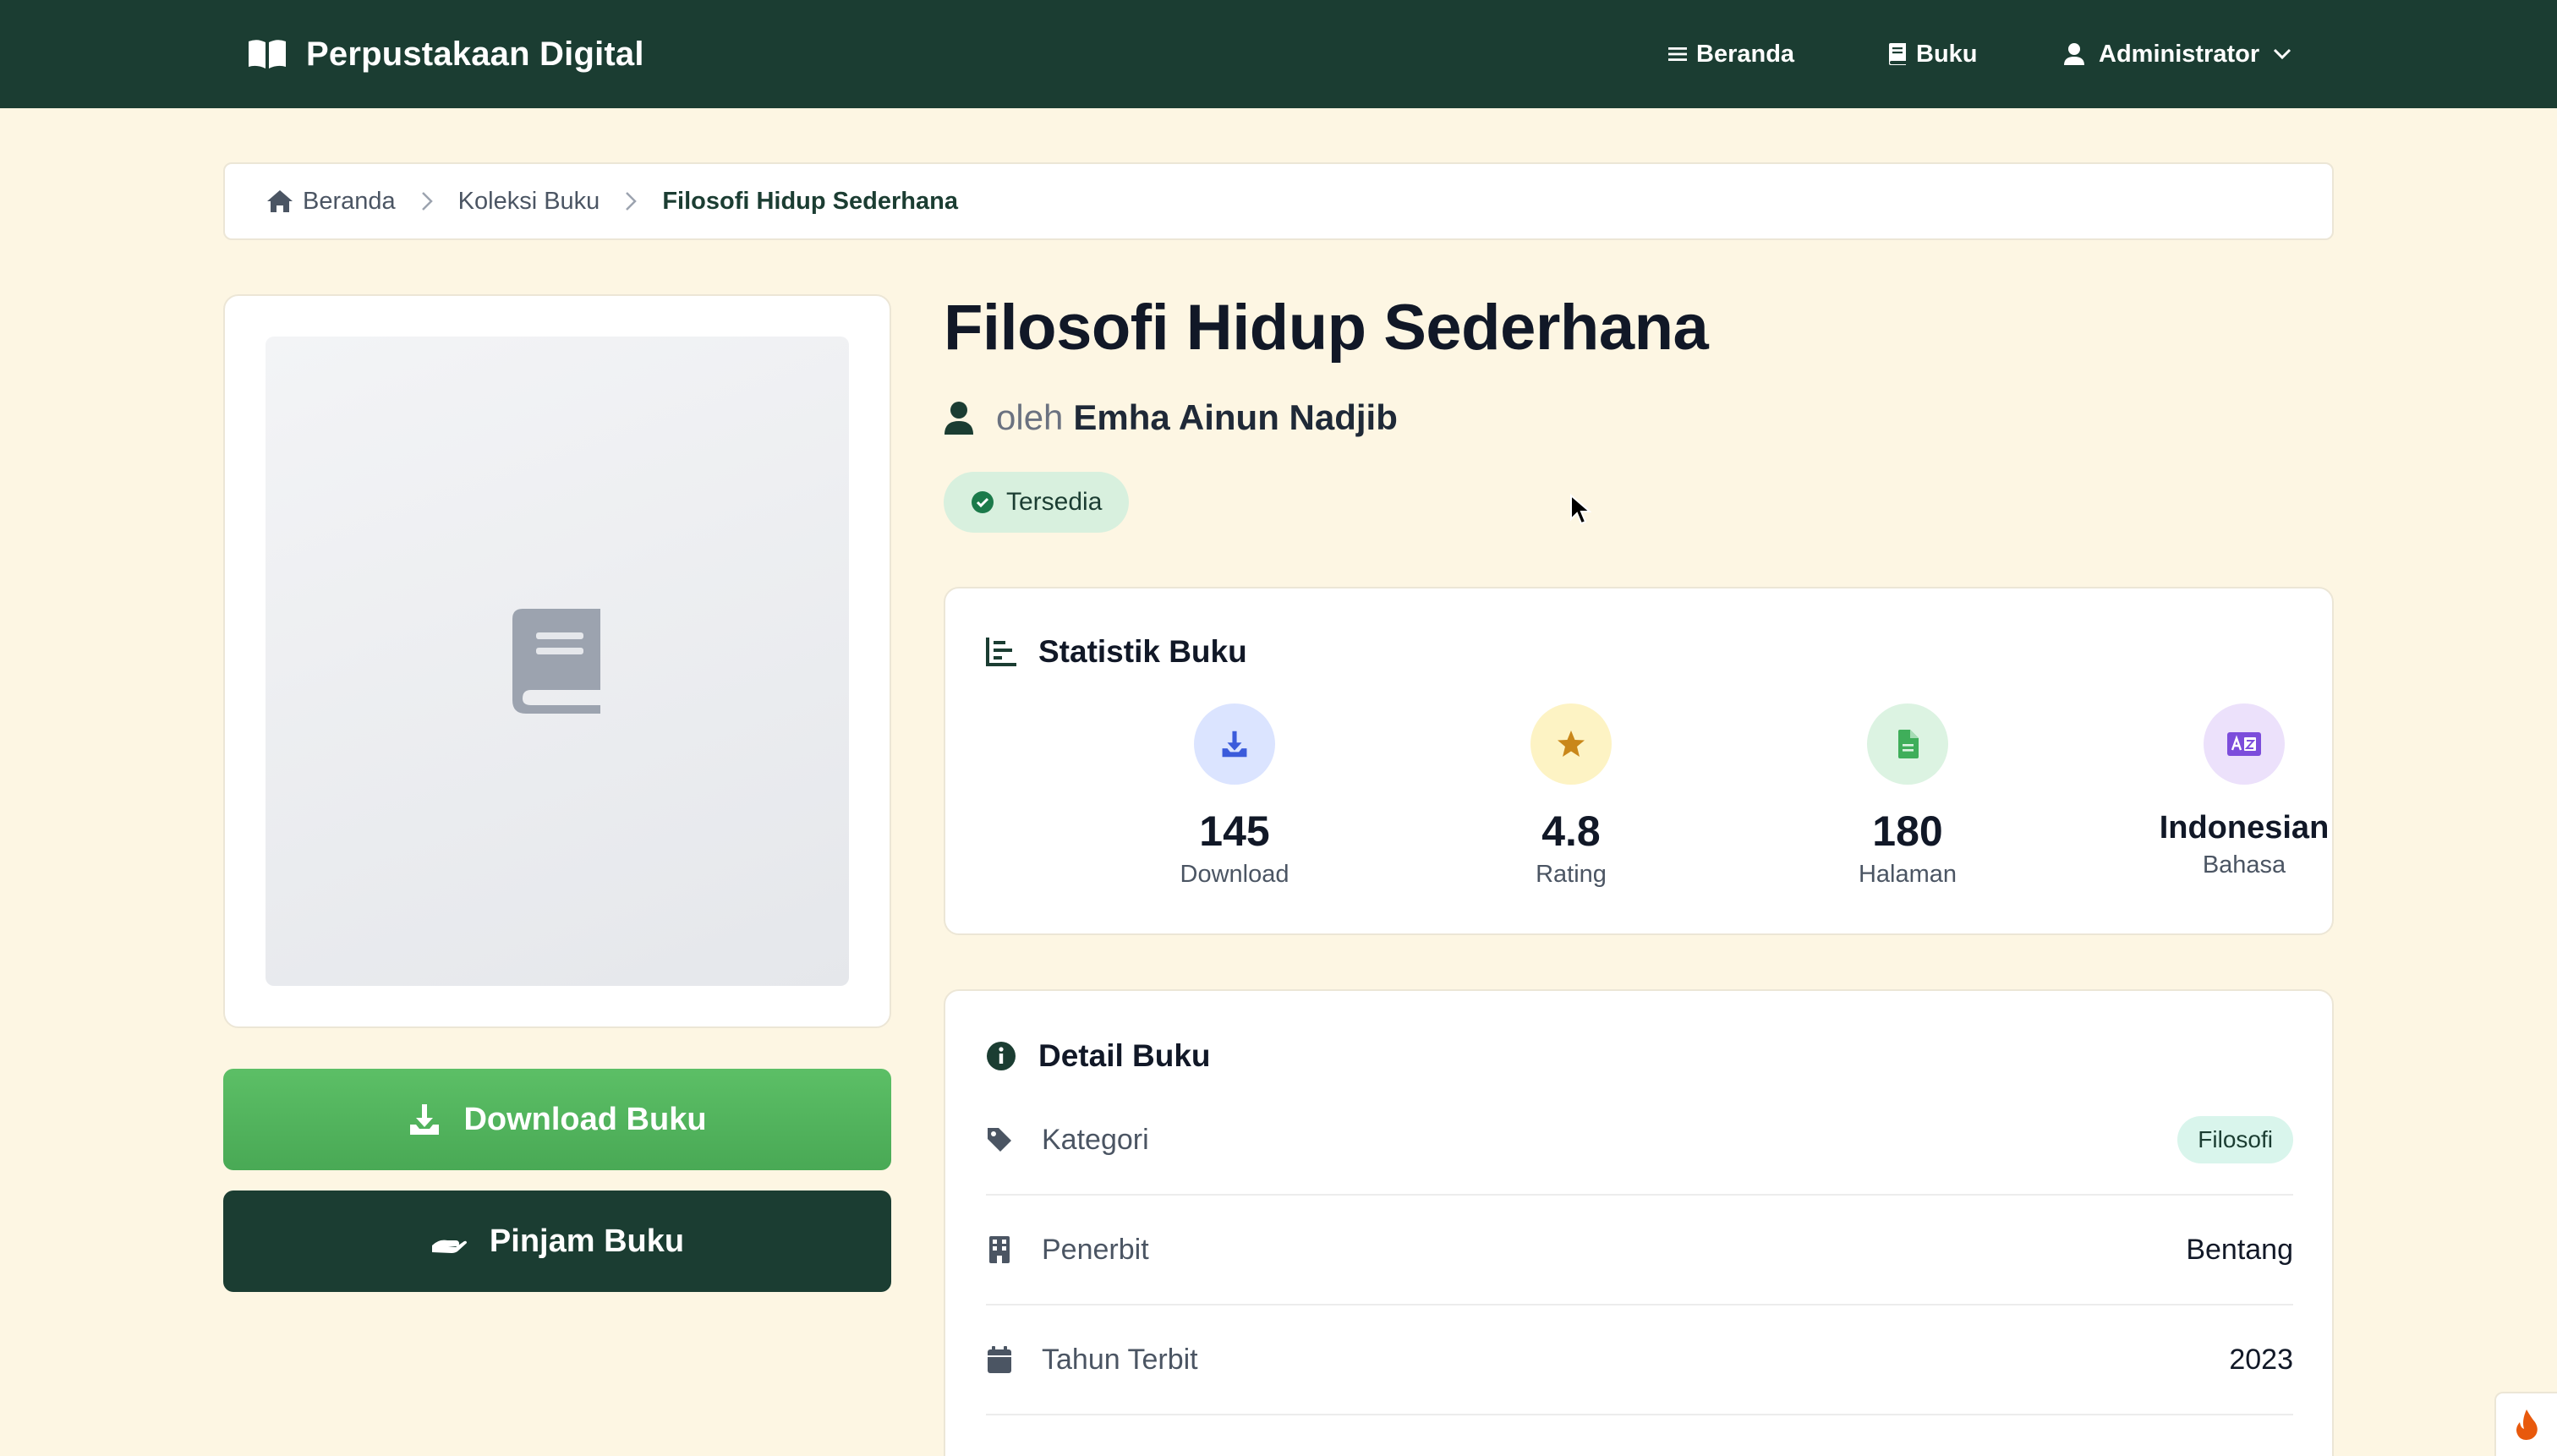  Describe the element at coordinates (2179, 54) in the screenshot. I see `admin-label: Administrator` at that location.